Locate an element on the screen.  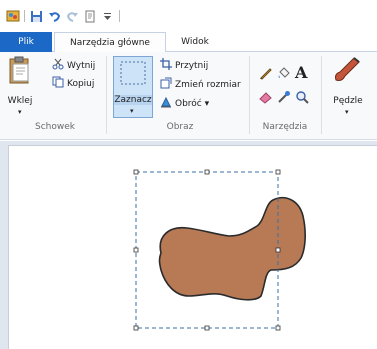
select-icon is located at coordinates (133, 74).